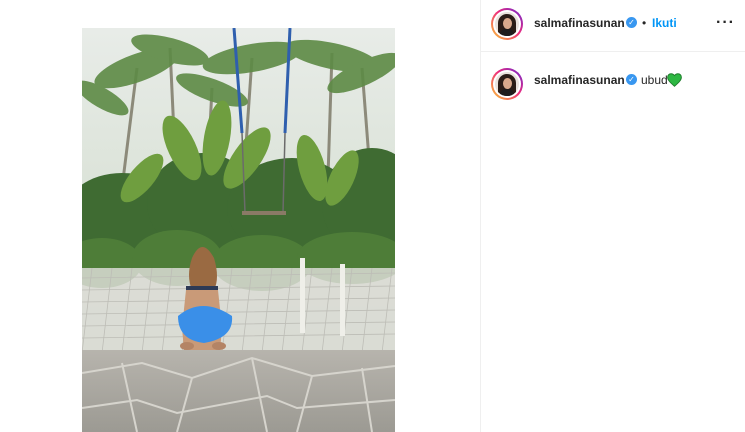  Describe the element at coordinates (674, 80) in the screenshot. I see `green-heart-icon` at that location.